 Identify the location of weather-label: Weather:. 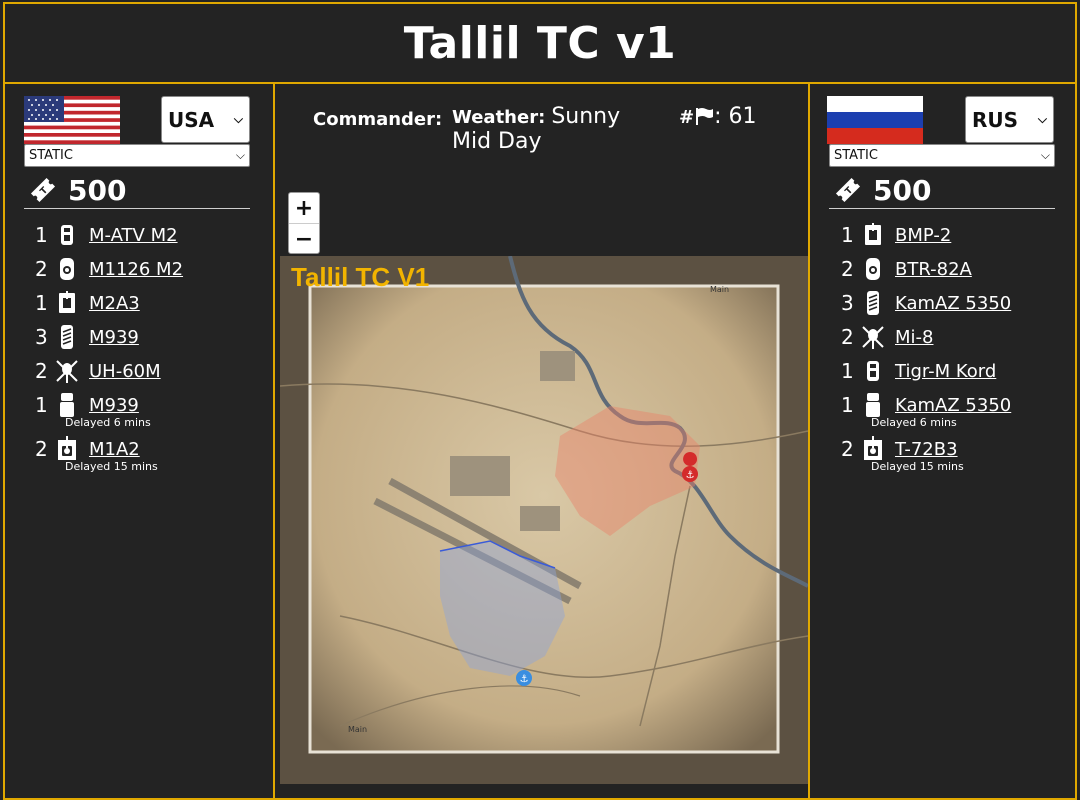
(499, 117).